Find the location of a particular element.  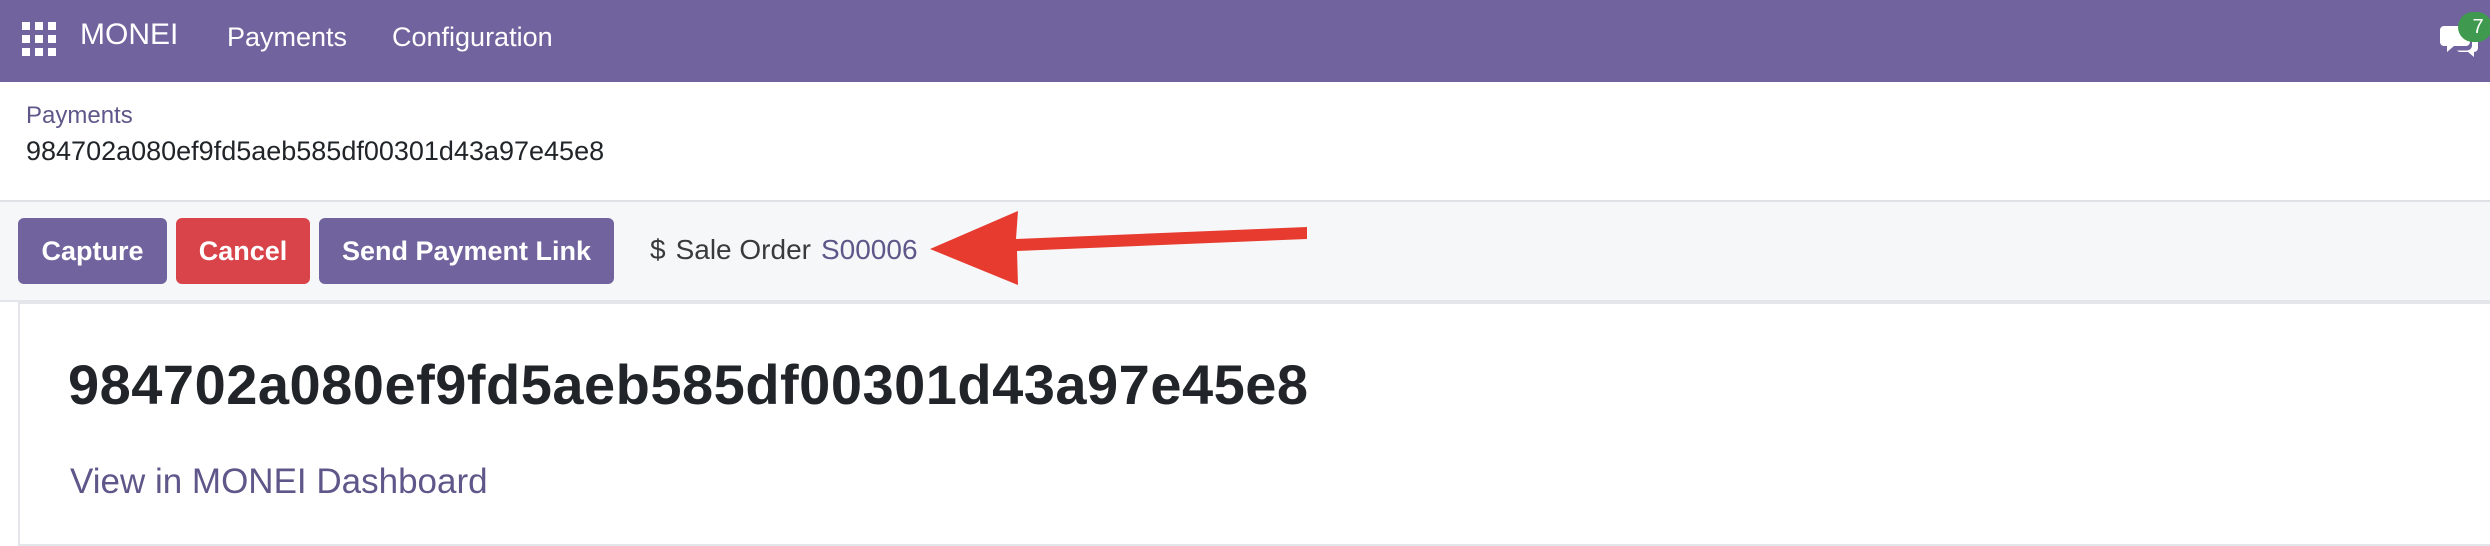

payment-title: 984702a080ef9fd5aeb585df00301d43a97e45e8 is located at coordinates (688, 384).